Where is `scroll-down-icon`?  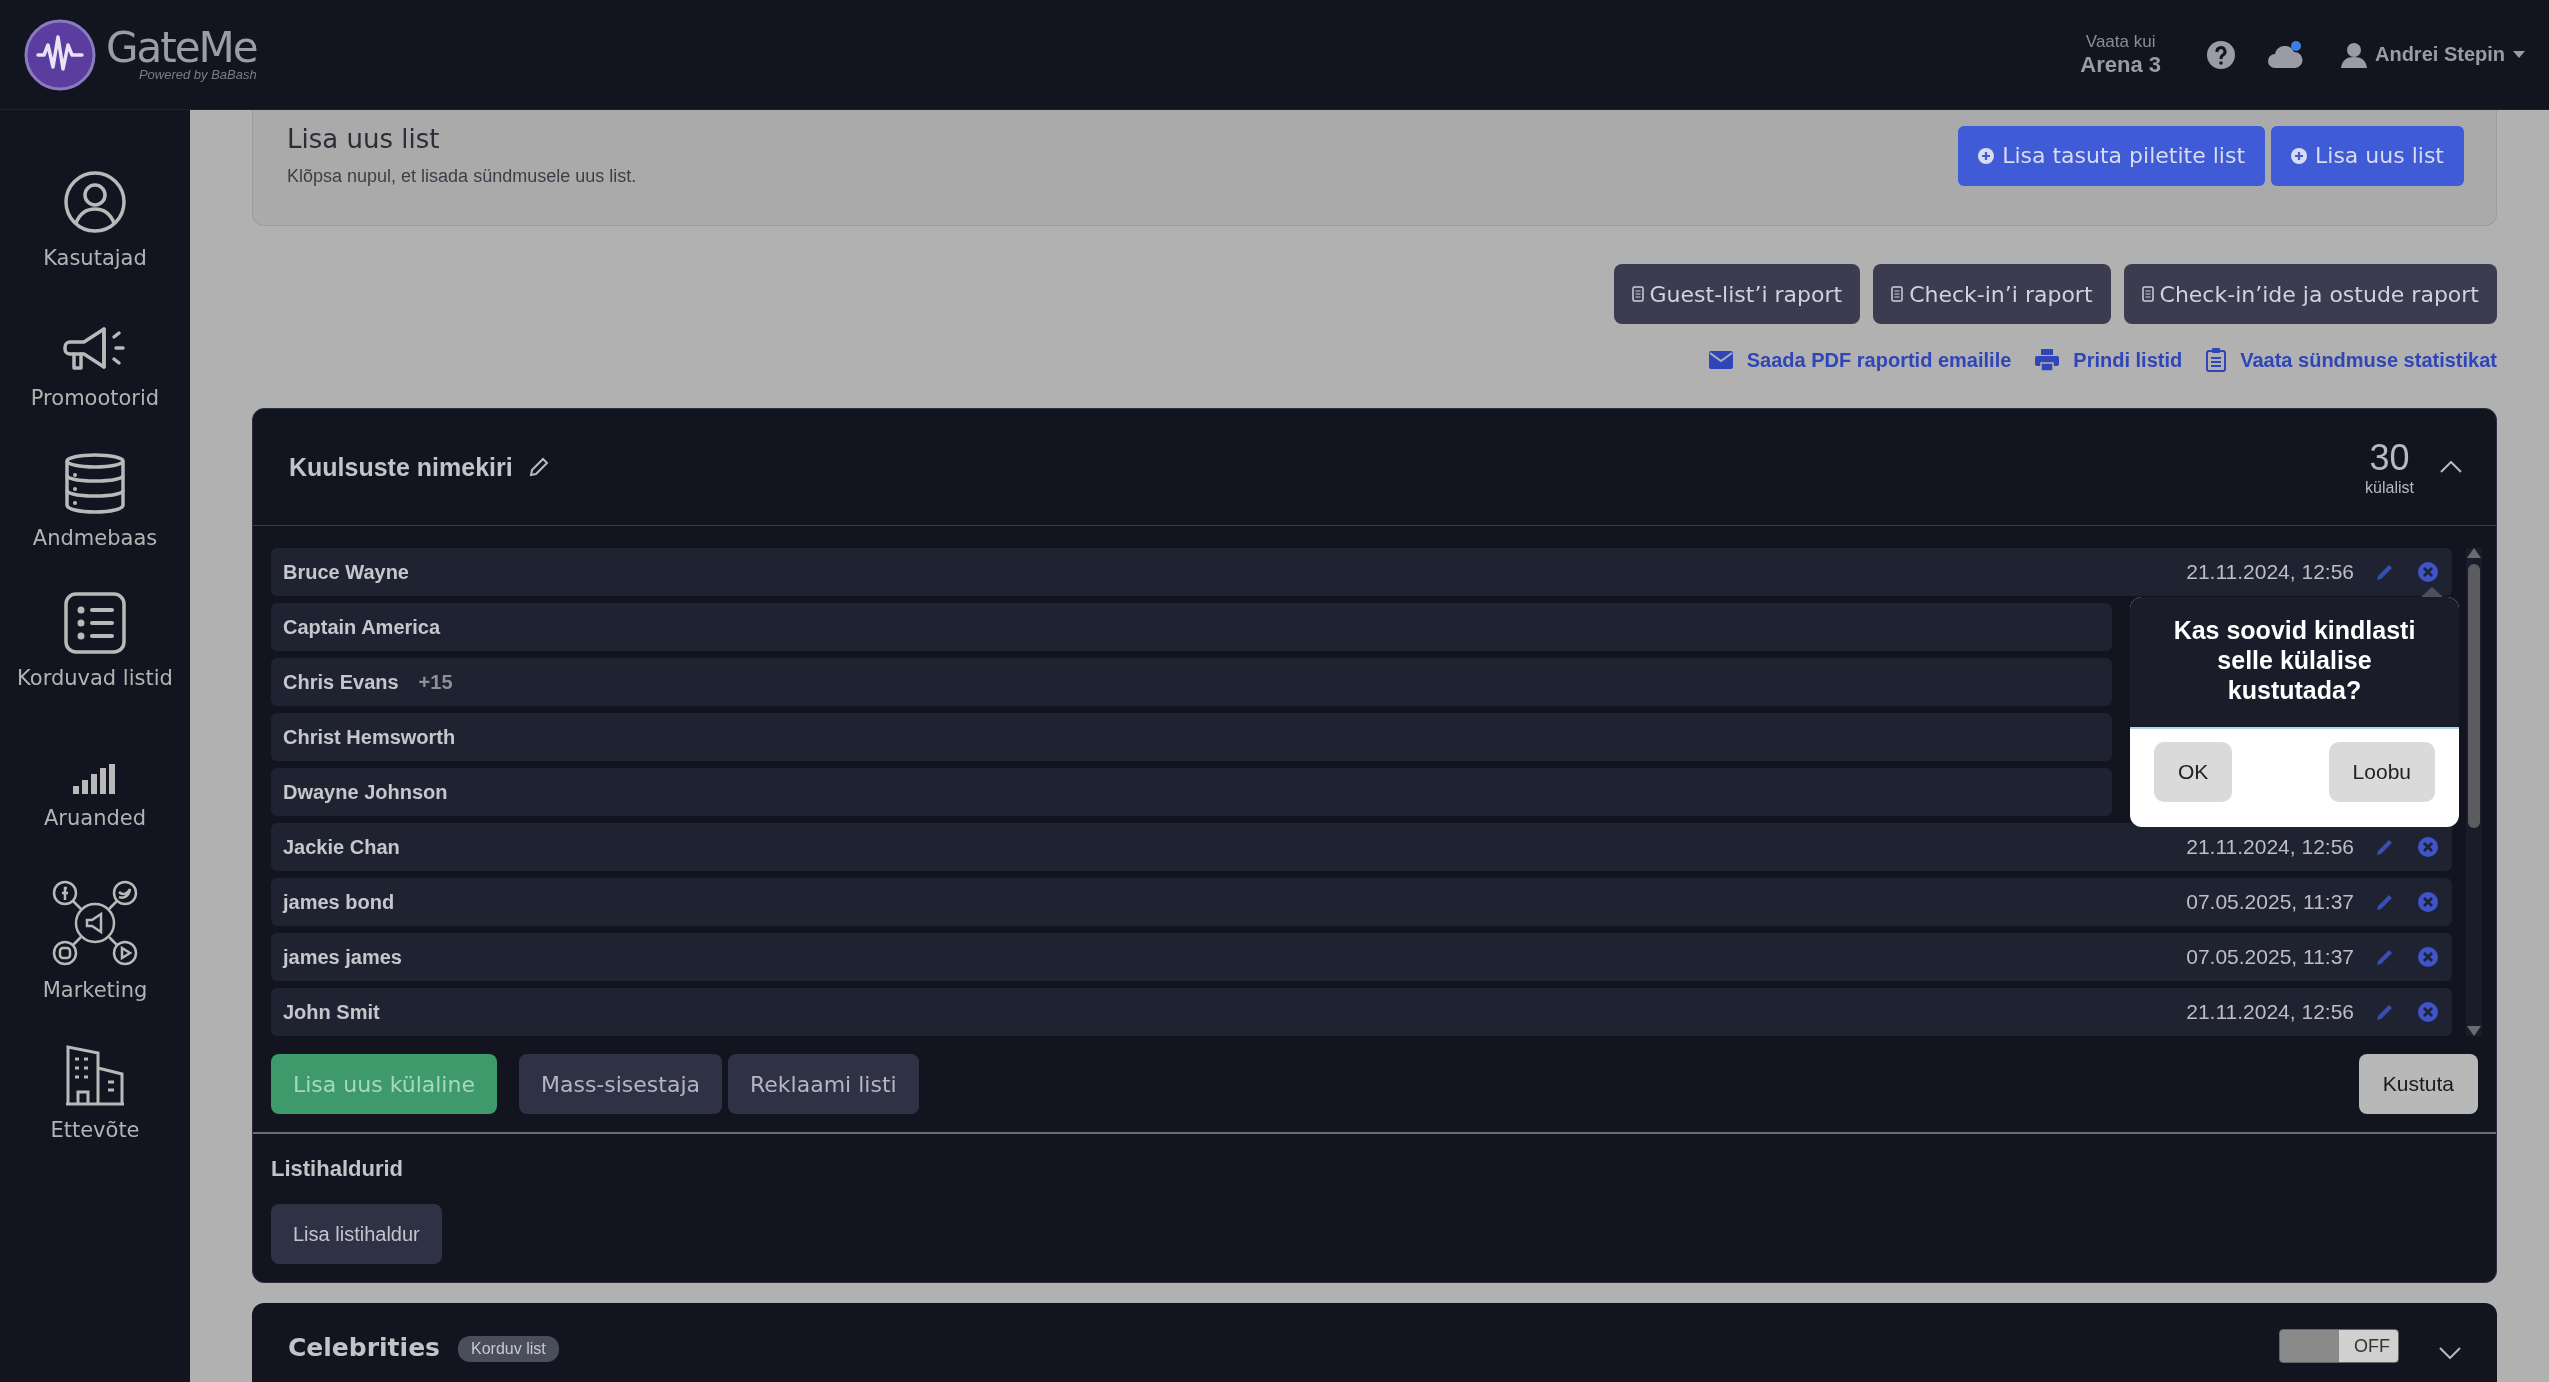
scroll-down-icon is located at coordinates (2474, 1031).